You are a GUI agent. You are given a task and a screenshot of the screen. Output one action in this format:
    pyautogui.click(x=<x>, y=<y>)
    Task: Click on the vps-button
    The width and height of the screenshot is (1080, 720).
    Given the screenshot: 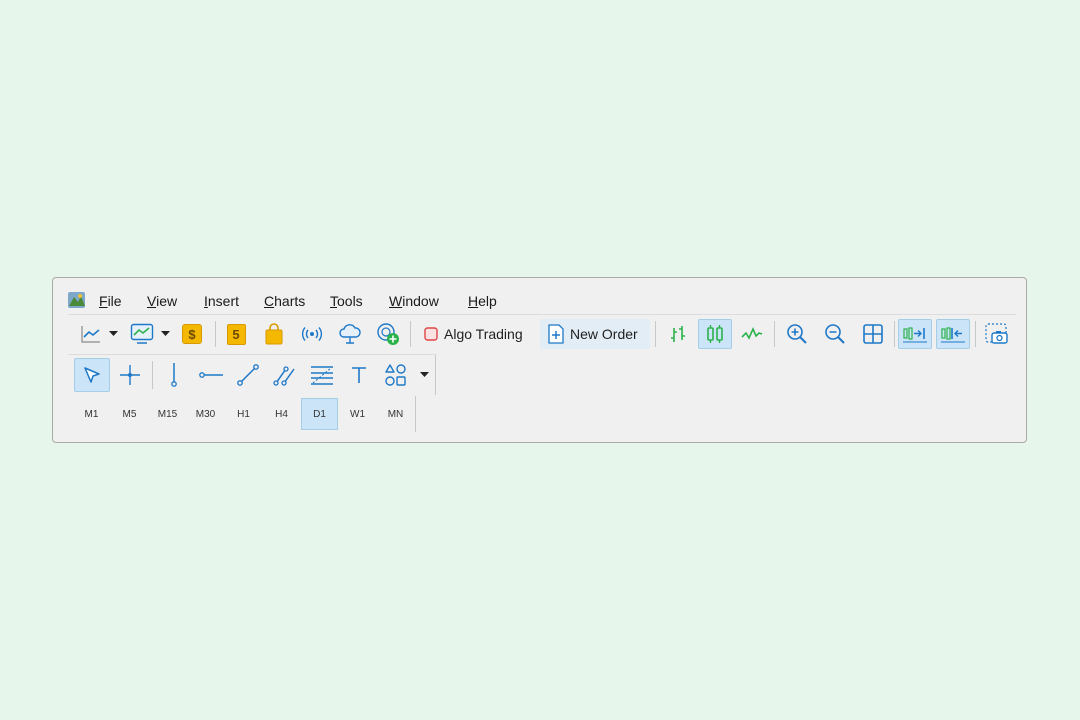 What is the action you would take?
    pyautogui.click(x=350, y=334)
    